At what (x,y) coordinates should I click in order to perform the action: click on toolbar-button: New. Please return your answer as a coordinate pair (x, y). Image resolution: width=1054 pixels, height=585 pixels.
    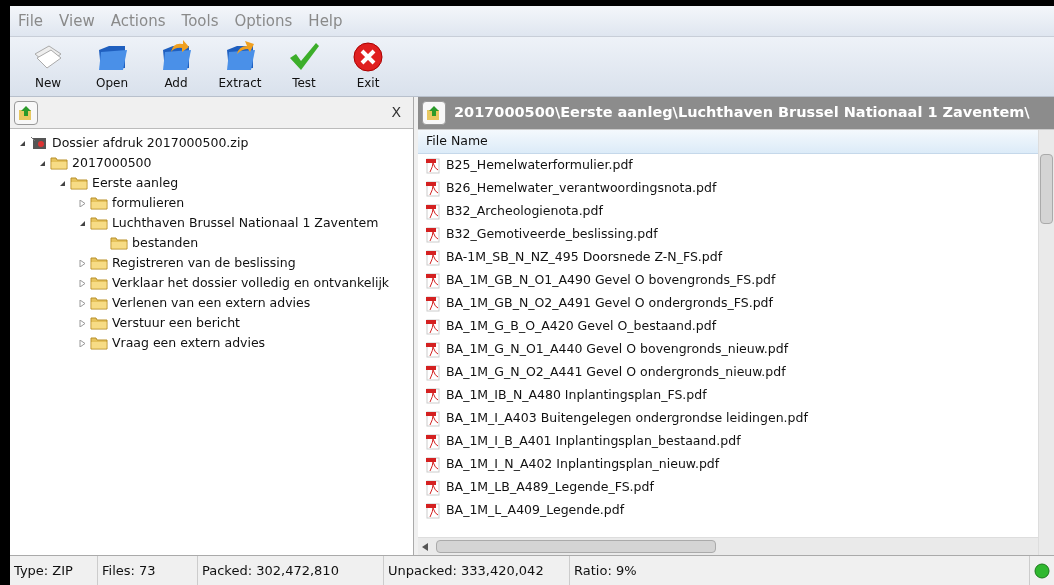
    Looking at the image, I should click on (48, 66).